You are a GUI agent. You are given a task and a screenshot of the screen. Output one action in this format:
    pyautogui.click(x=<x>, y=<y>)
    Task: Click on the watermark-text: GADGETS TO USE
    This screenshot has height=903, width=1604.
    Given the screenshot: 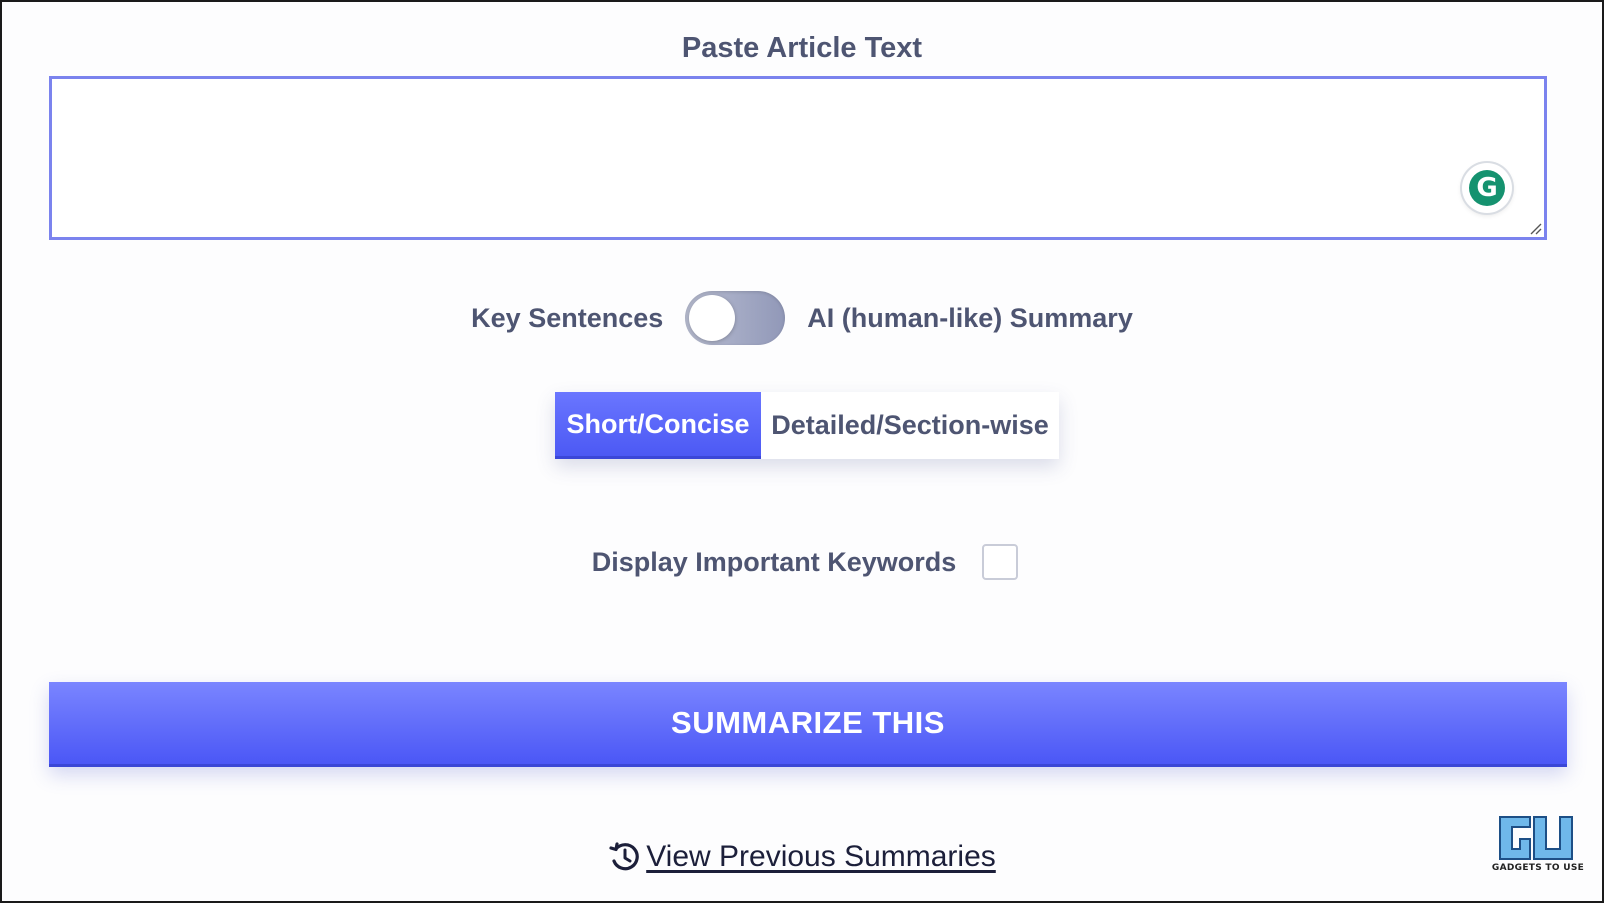 What is the action you would take?
    pyautogui.click(x=1538, y=868)
    